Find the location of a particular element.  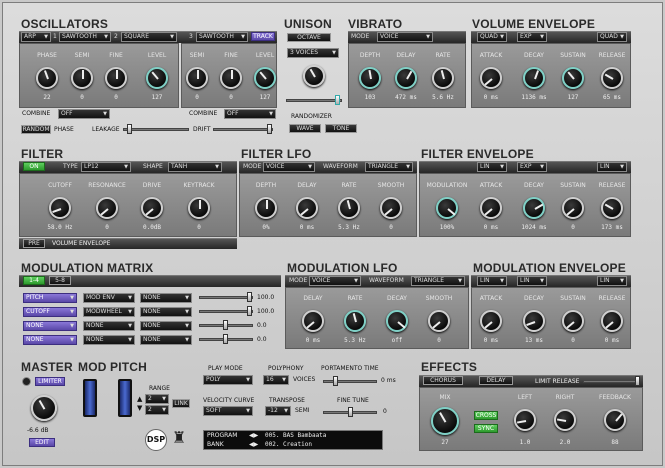

rate-knob is located at coordinates (443, 78).